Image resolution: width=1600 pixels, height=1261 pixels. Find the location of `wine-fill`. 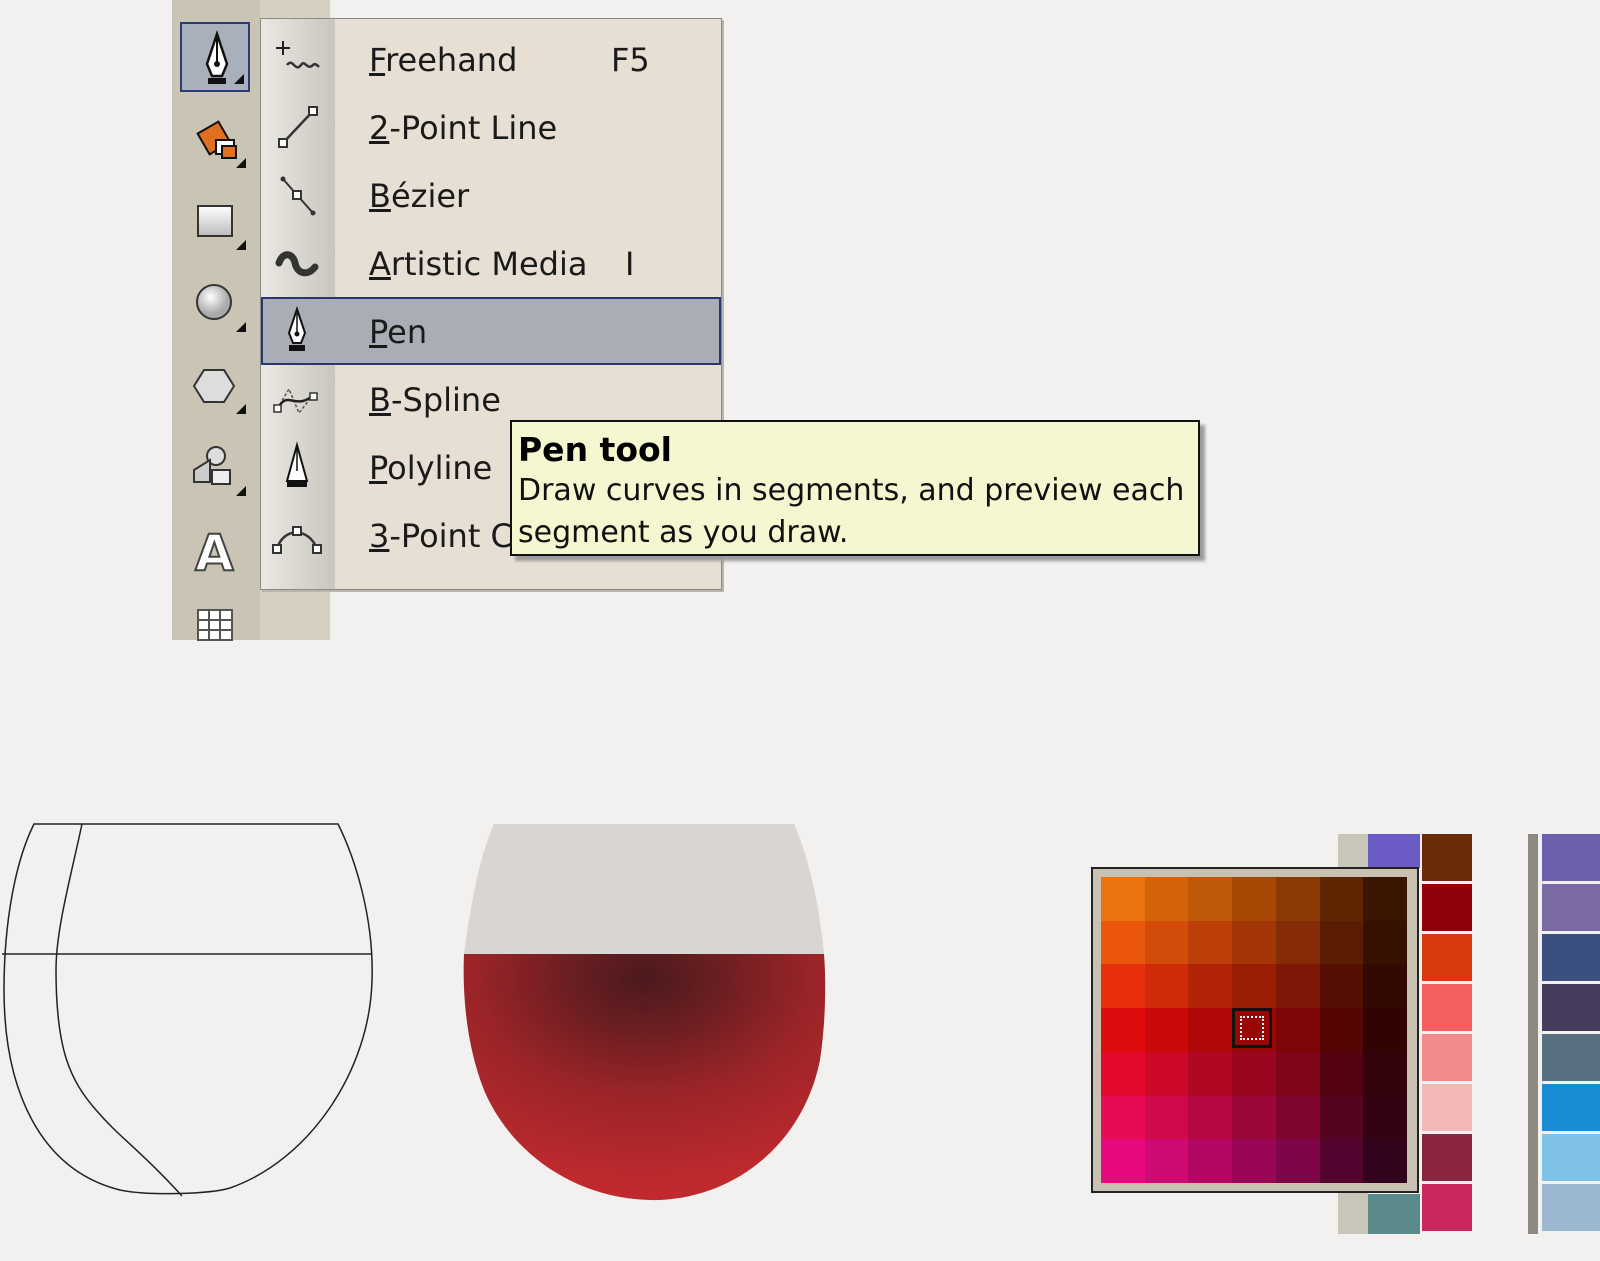

wine-fill is located at coordinates (644, 1077).